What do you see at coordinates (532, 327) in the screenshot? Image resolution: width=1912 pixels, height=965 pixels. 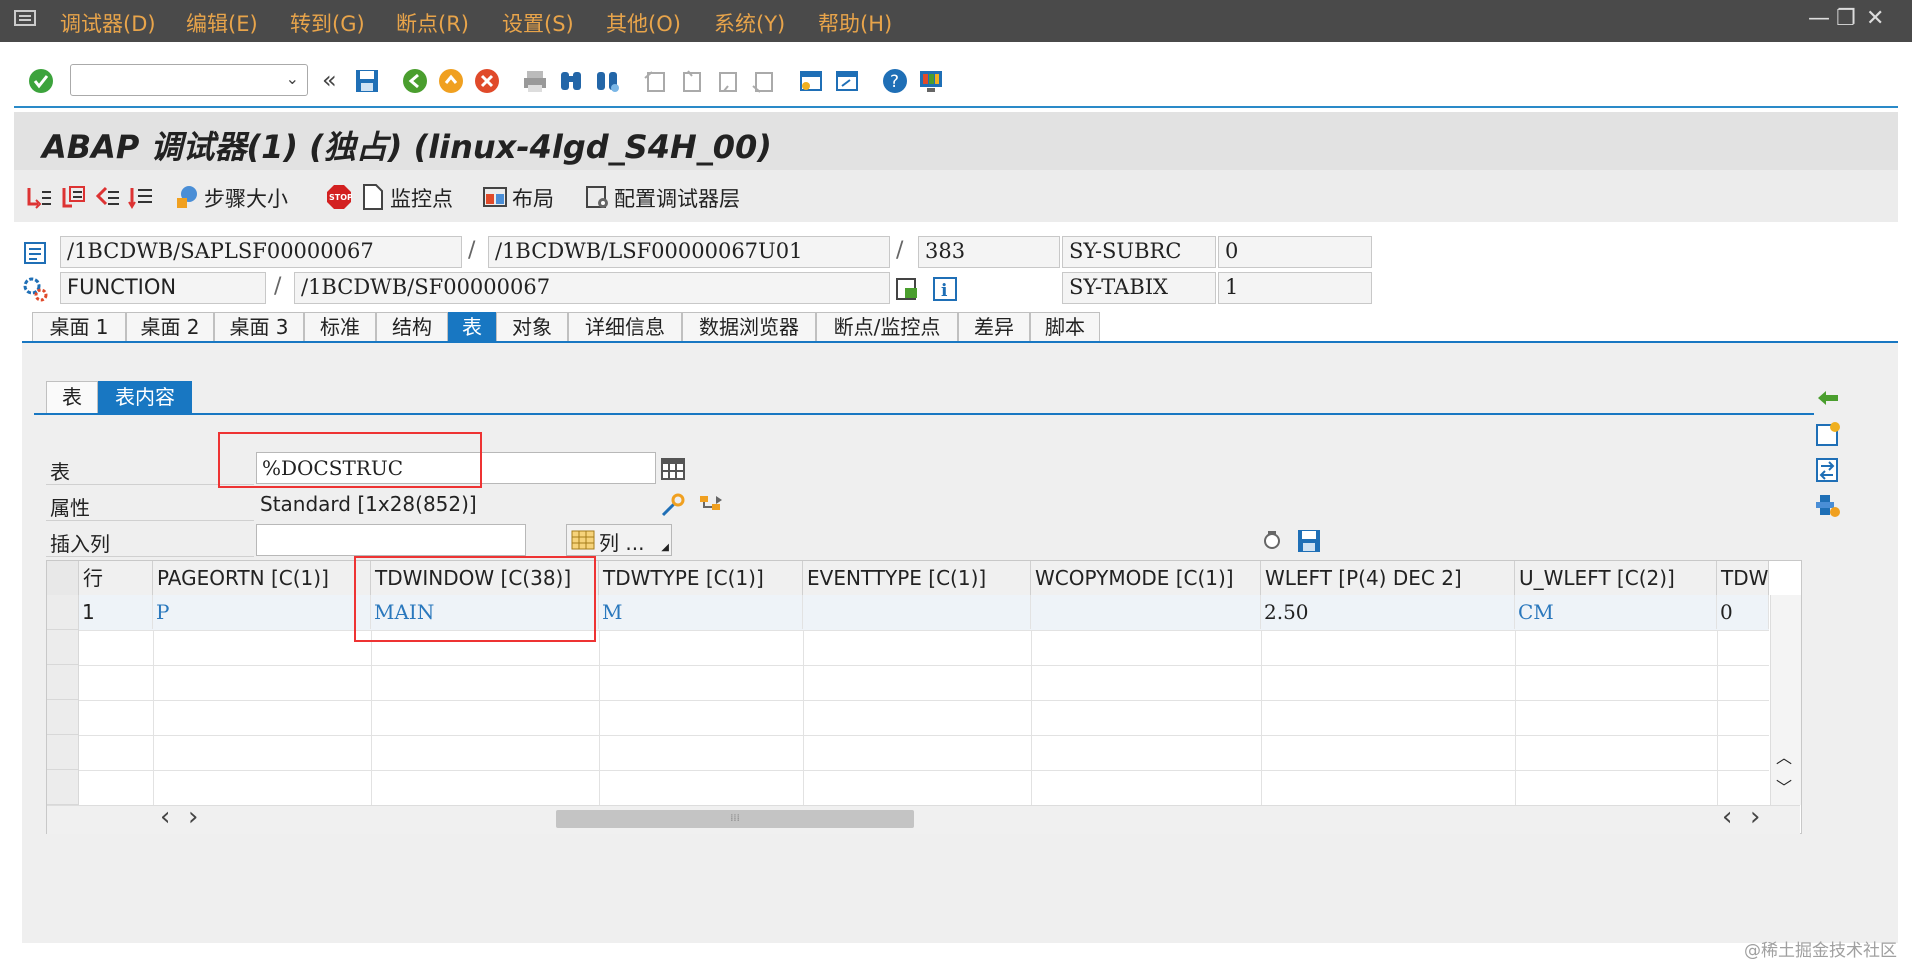 I see `tab-object: 对象` at bounding box center [532, 327].